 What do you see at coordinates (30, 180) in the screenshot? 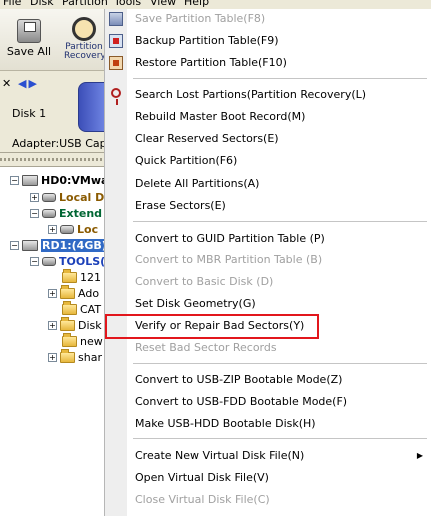
I see `hard-disk-icon` at bounding box center [30, 180].